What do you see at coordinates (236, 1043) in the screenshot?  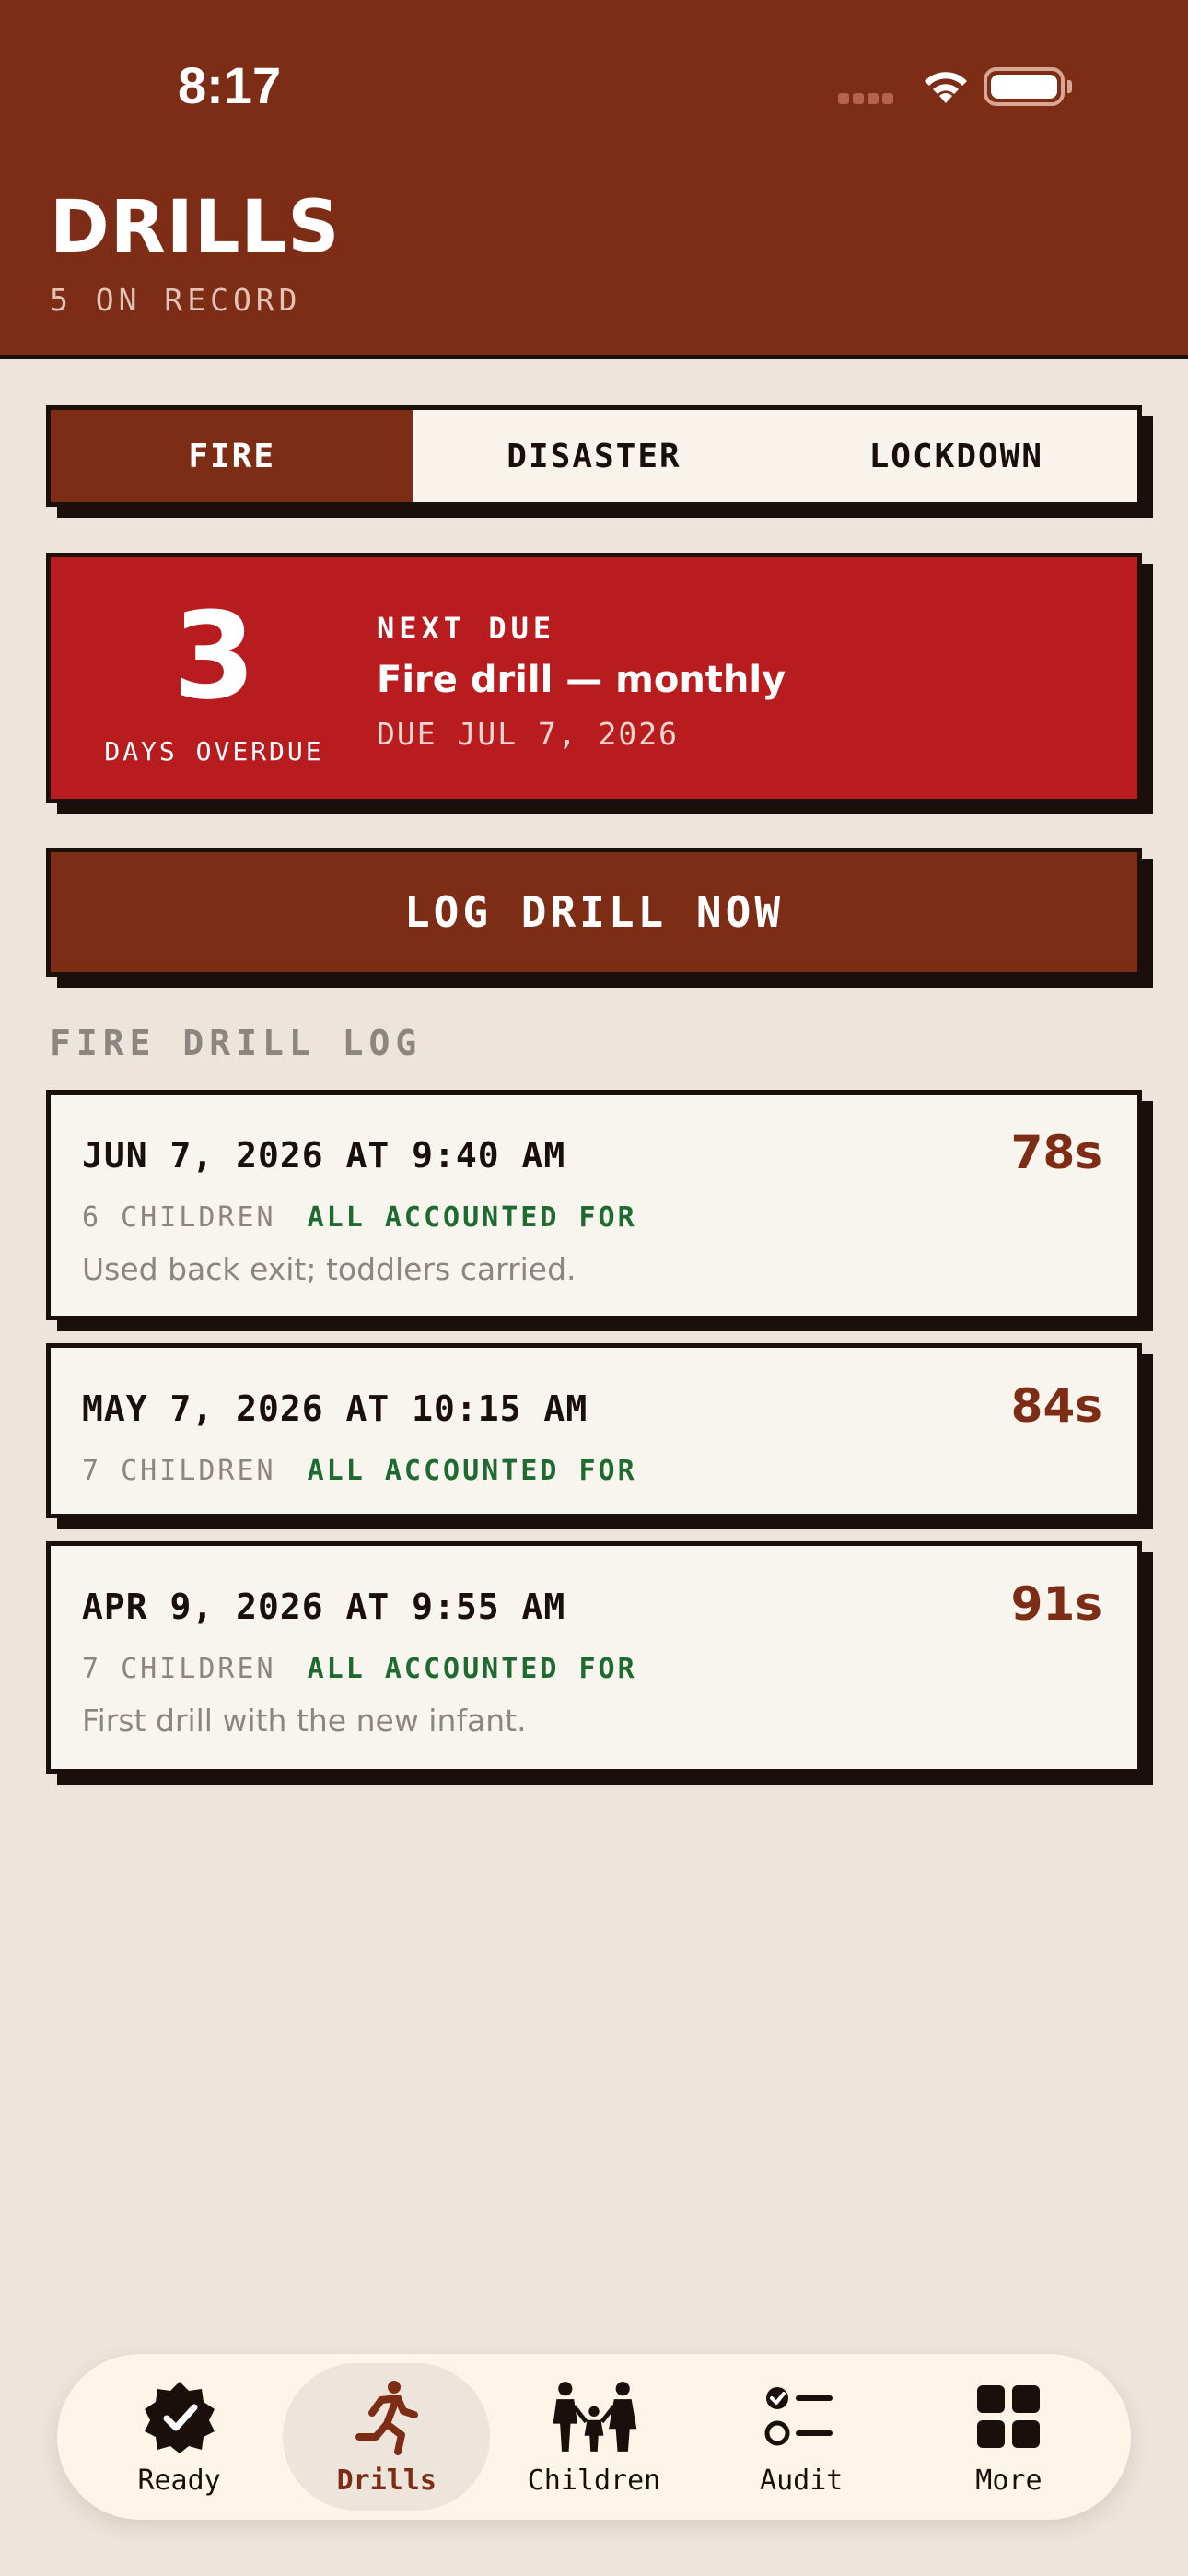 I see `section-title: FIRE DRILL LOG` at bounding box center [236, 1043].